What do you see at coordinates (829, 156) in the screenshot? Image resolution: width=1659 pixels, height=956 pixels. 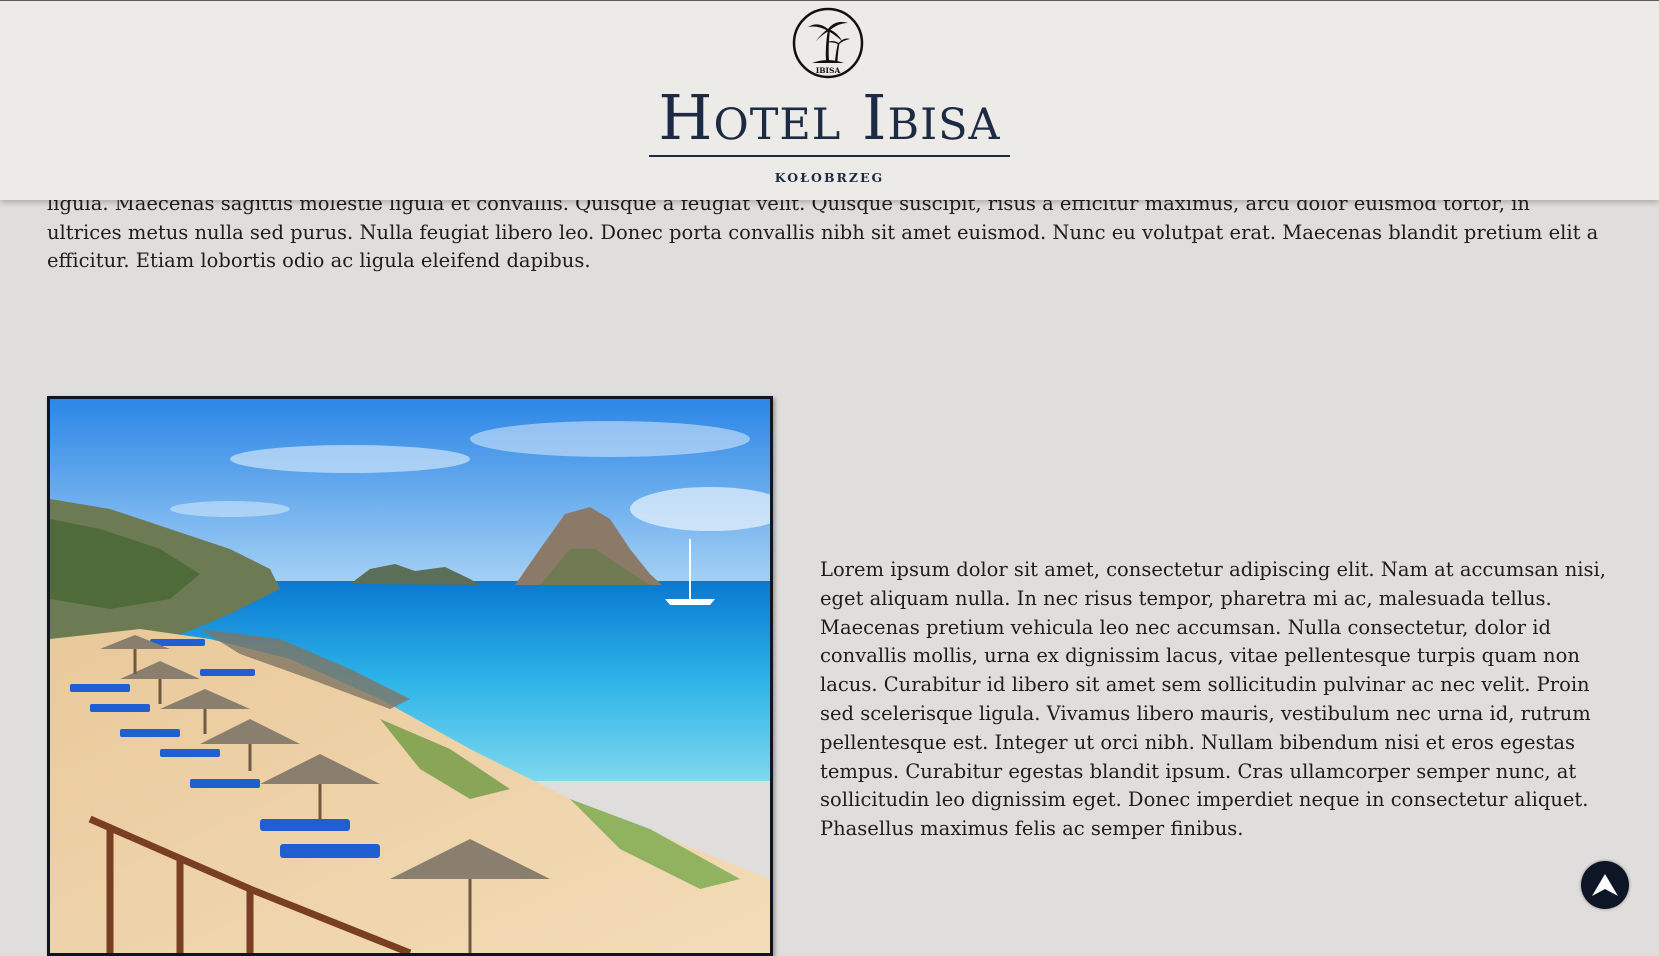 I see `brand-divider` at bounding box center [829, 156].